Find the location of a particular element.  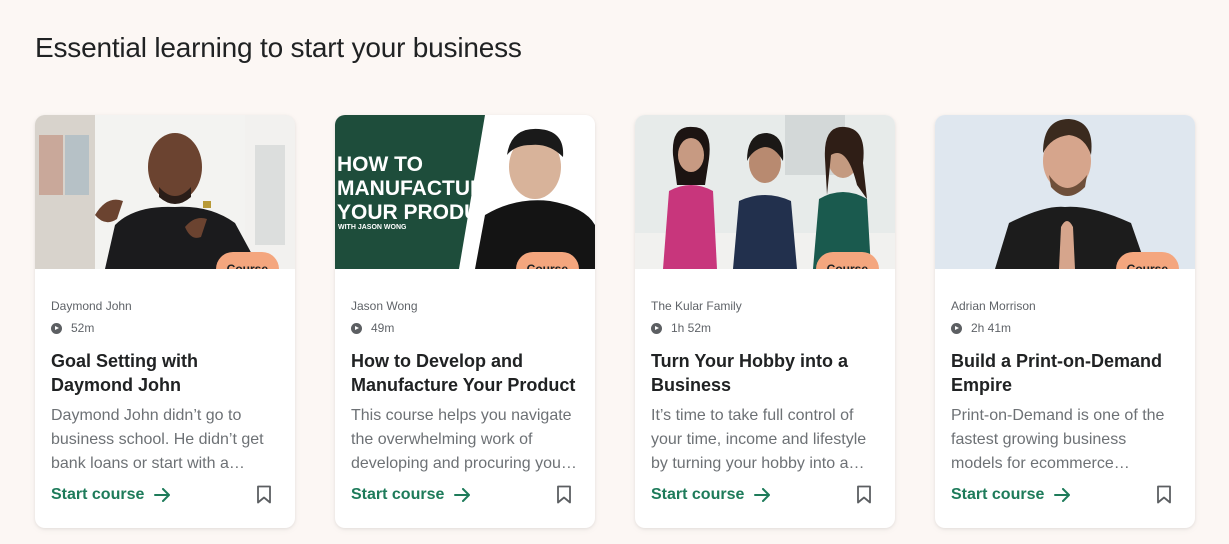

course-author: The Kular Family is located at coordinates (696, 306).